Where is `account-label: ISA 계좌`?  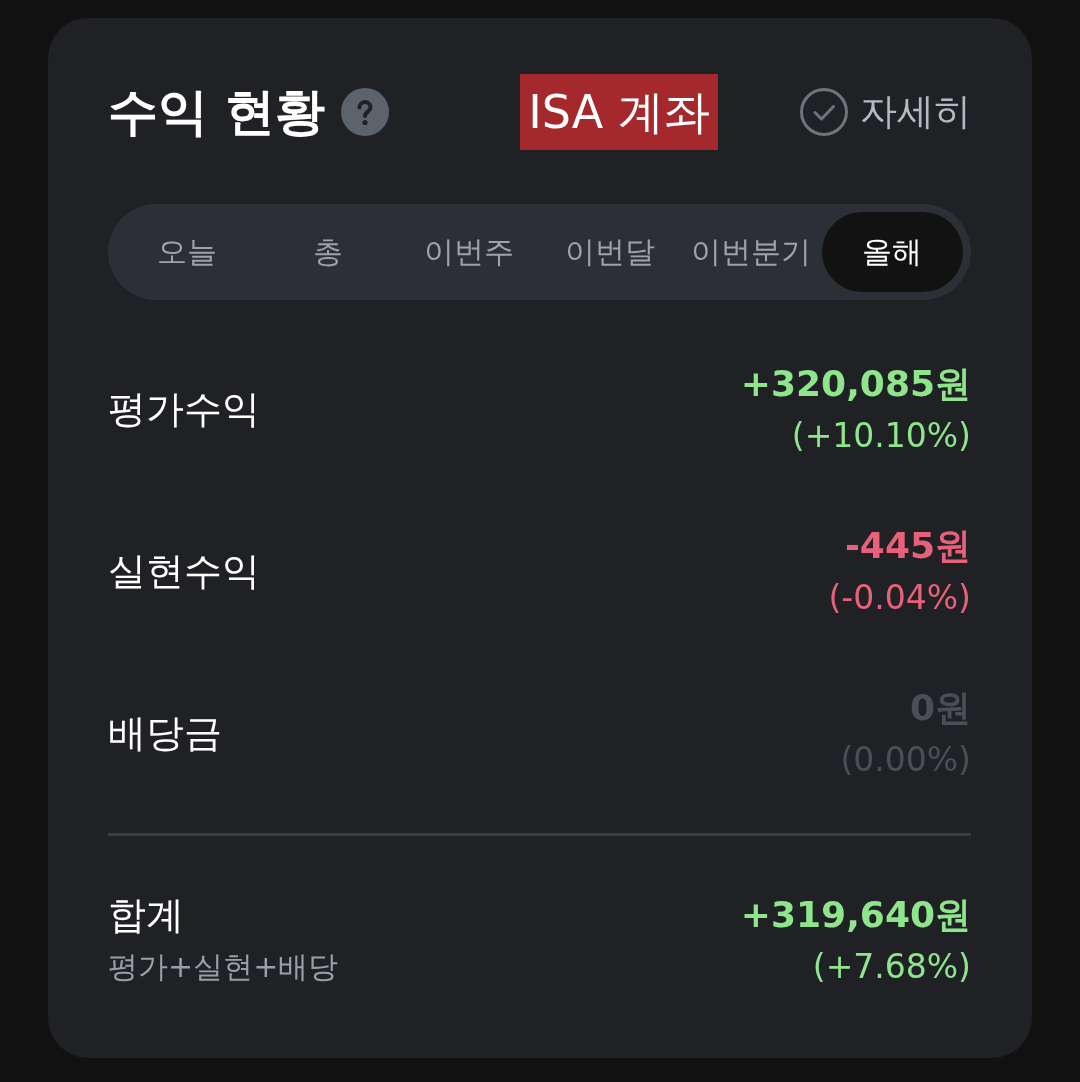 account-label: ISA 계좌 is located at coordinates (619, 112).